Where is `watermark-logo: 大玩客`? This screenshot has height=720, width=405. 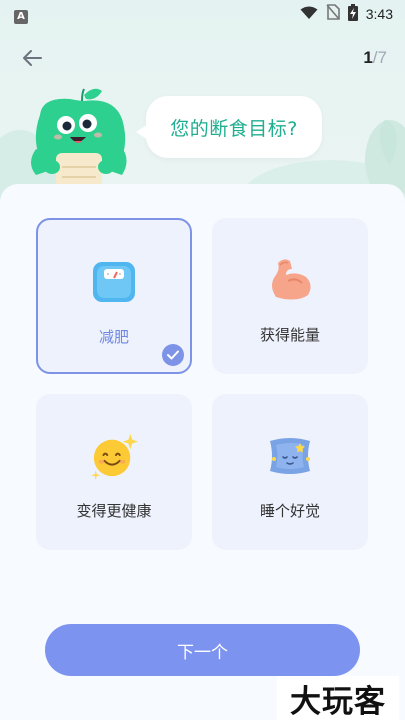 watermark-logo: 大玩客 is located at coordinates (338, 698).